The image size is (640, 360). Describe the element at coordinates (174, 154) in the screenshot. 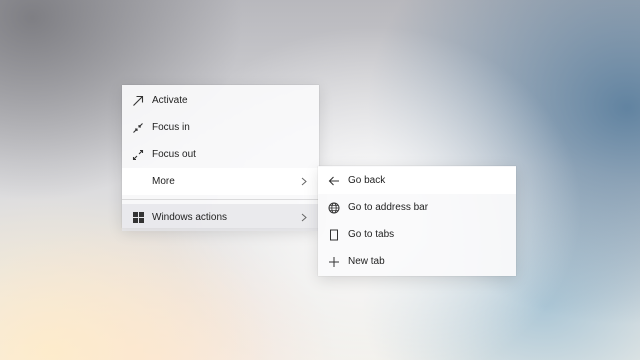

I see `menu-item-label: Focus out` at that location.